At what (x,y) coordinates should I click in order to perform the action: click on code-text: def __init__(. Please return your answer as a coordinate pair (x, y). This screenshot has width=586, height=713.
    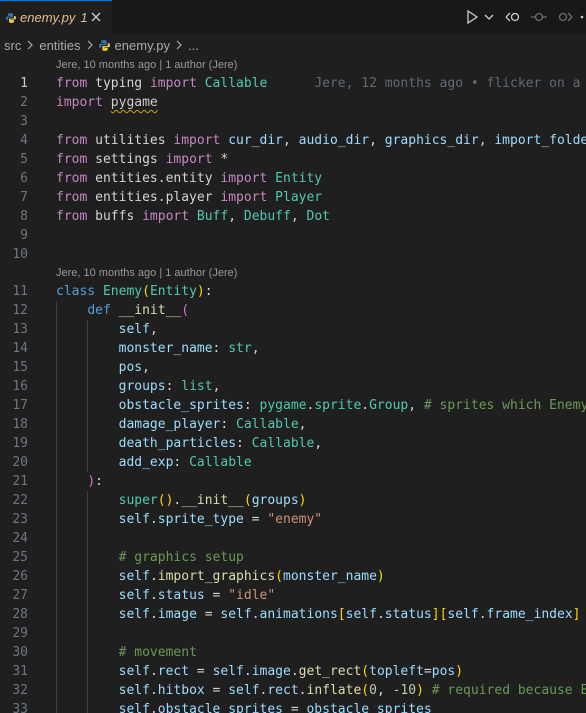
    Looking at the image, I should click on (122, 310).